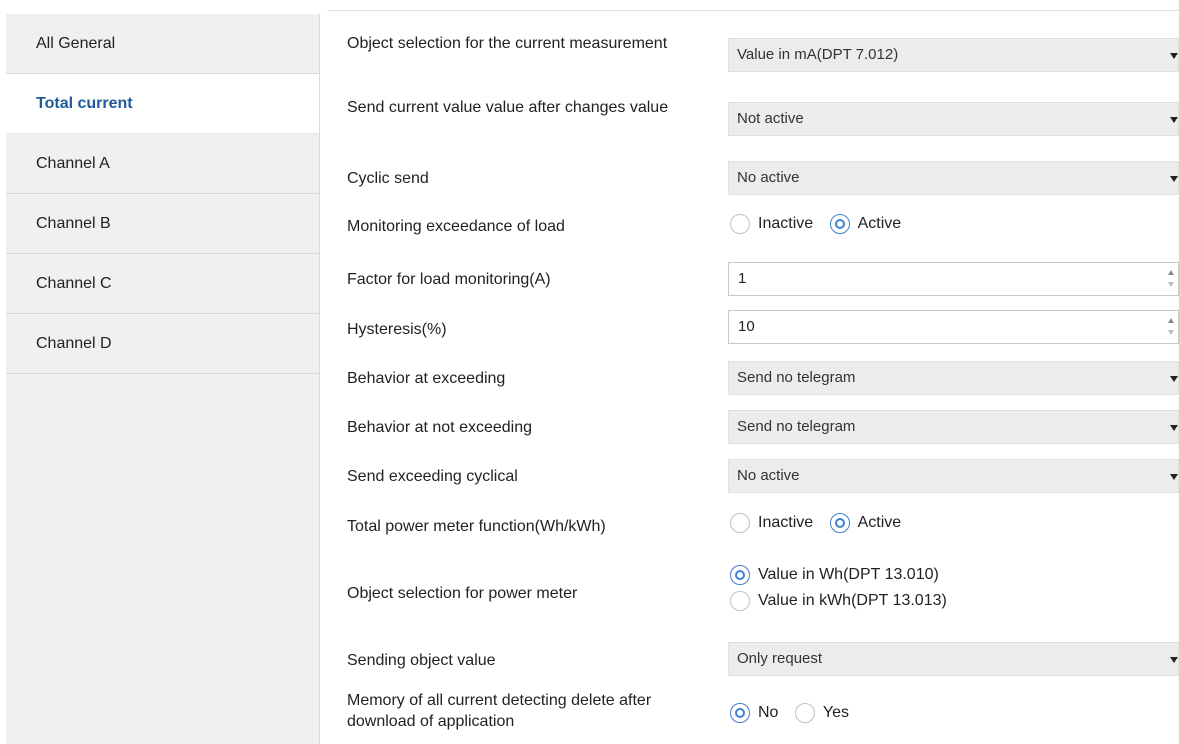 The height and width of the screenshot is (744, 1179). Describe the element at coordinates (953, 55) in the screenshot. I see `object-selection-dropdown: Value in mA(DPT 7.012)` at that location.